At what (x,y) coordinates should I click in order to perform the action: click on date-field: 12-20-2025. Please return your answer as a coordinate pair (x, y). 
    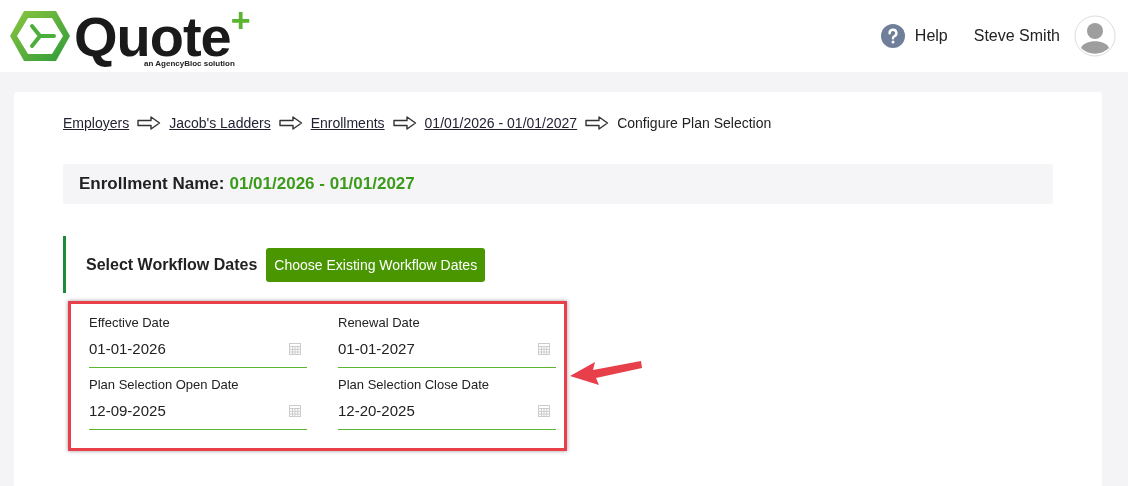
    Looking at the image, I should click on (447, 411).